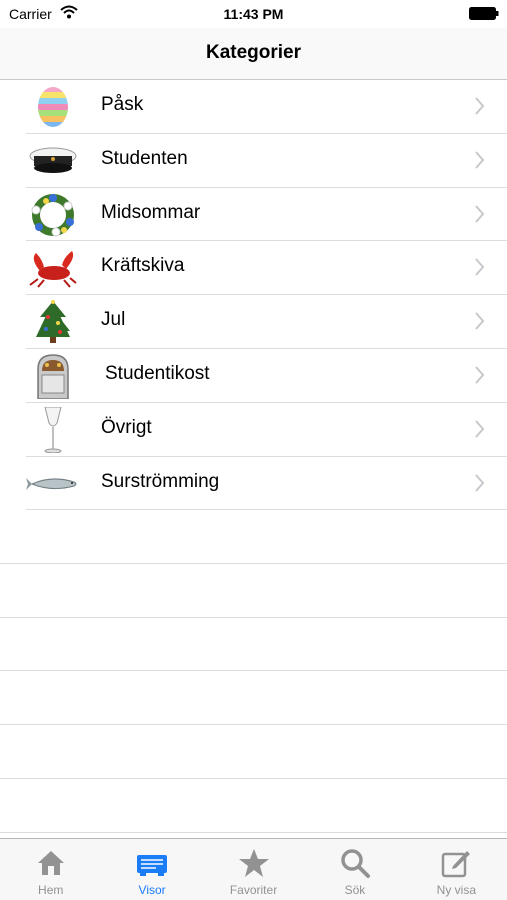  I want to click on category-row-jul: Jul, so click(253, 322).